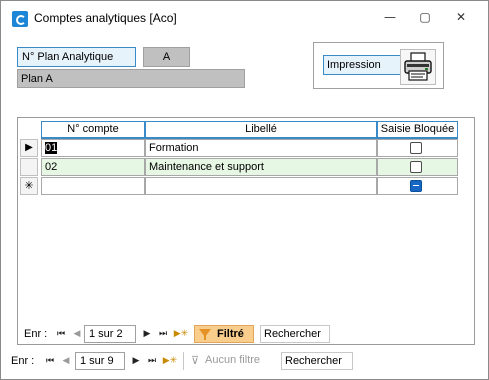 The height and width of the screenshot is (380, 489). I want to click on new-row-bloquee, so click(417, 186).